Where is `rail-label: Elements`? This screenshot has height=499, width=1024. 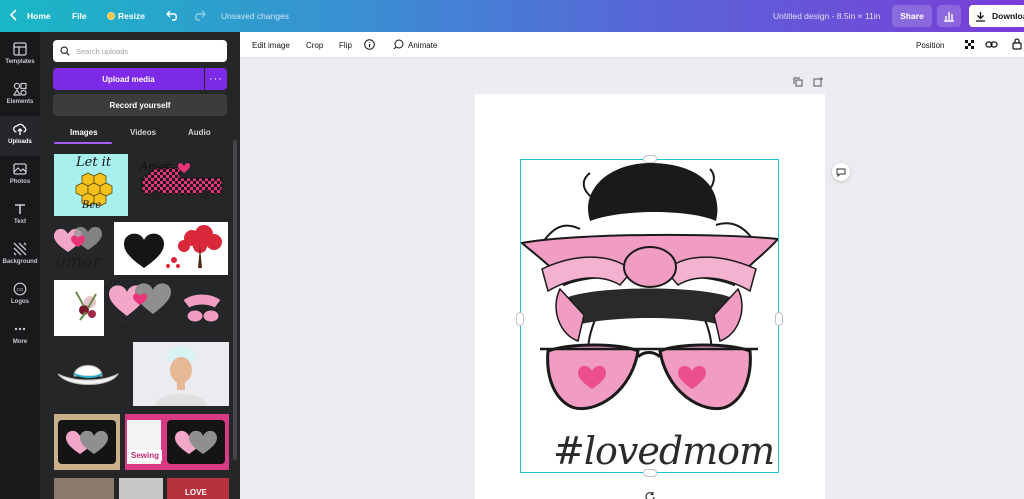 rail-label: Elements is located at coordinates (20, 102).